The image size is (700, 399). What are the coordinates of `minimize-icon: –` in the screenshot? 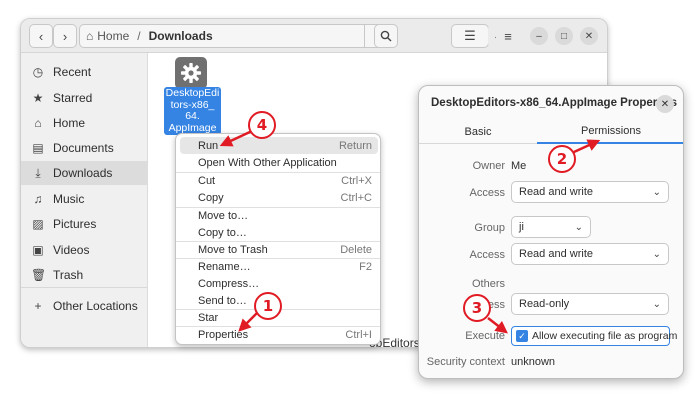 It's located at (539, 36).